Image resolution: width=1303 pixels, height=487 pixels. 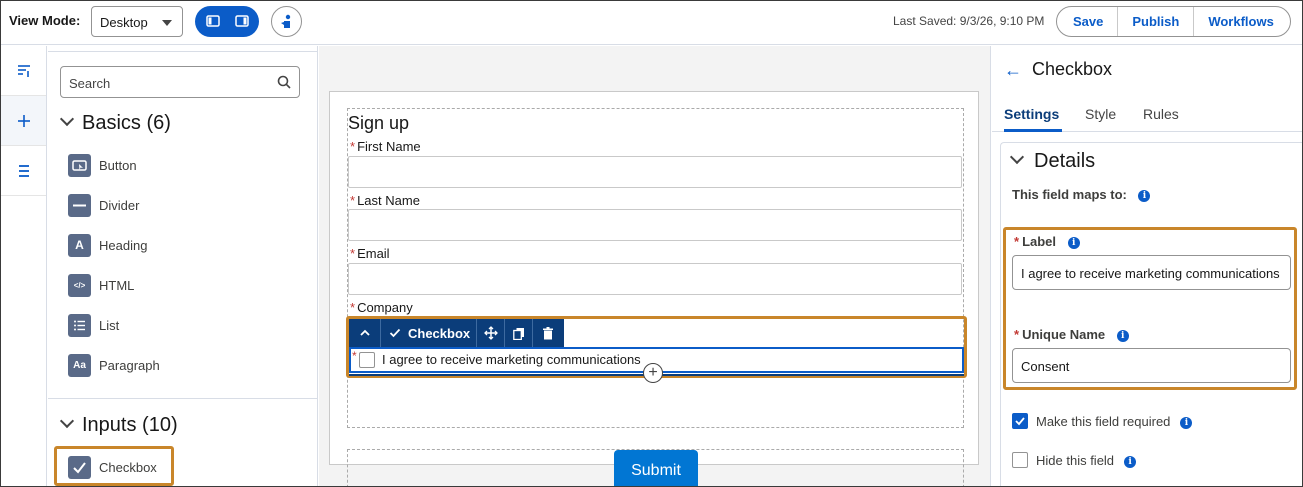 I want to click on action-button-group: Save Publish Workflows, so click(x=1173, y=21).